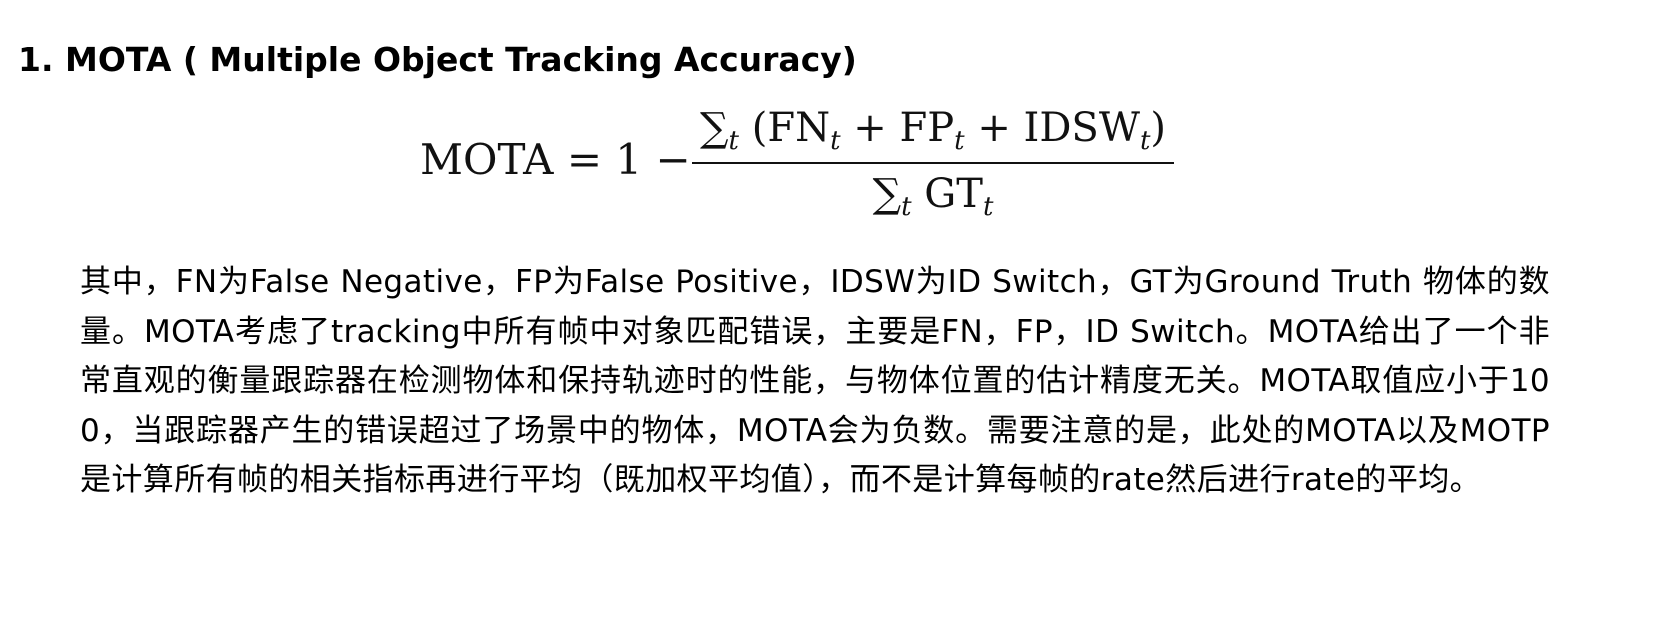 The height and width of the screenshot is (636, 1668). I want to click on numerator-idsw-subscript: t, so click(1145, 141).